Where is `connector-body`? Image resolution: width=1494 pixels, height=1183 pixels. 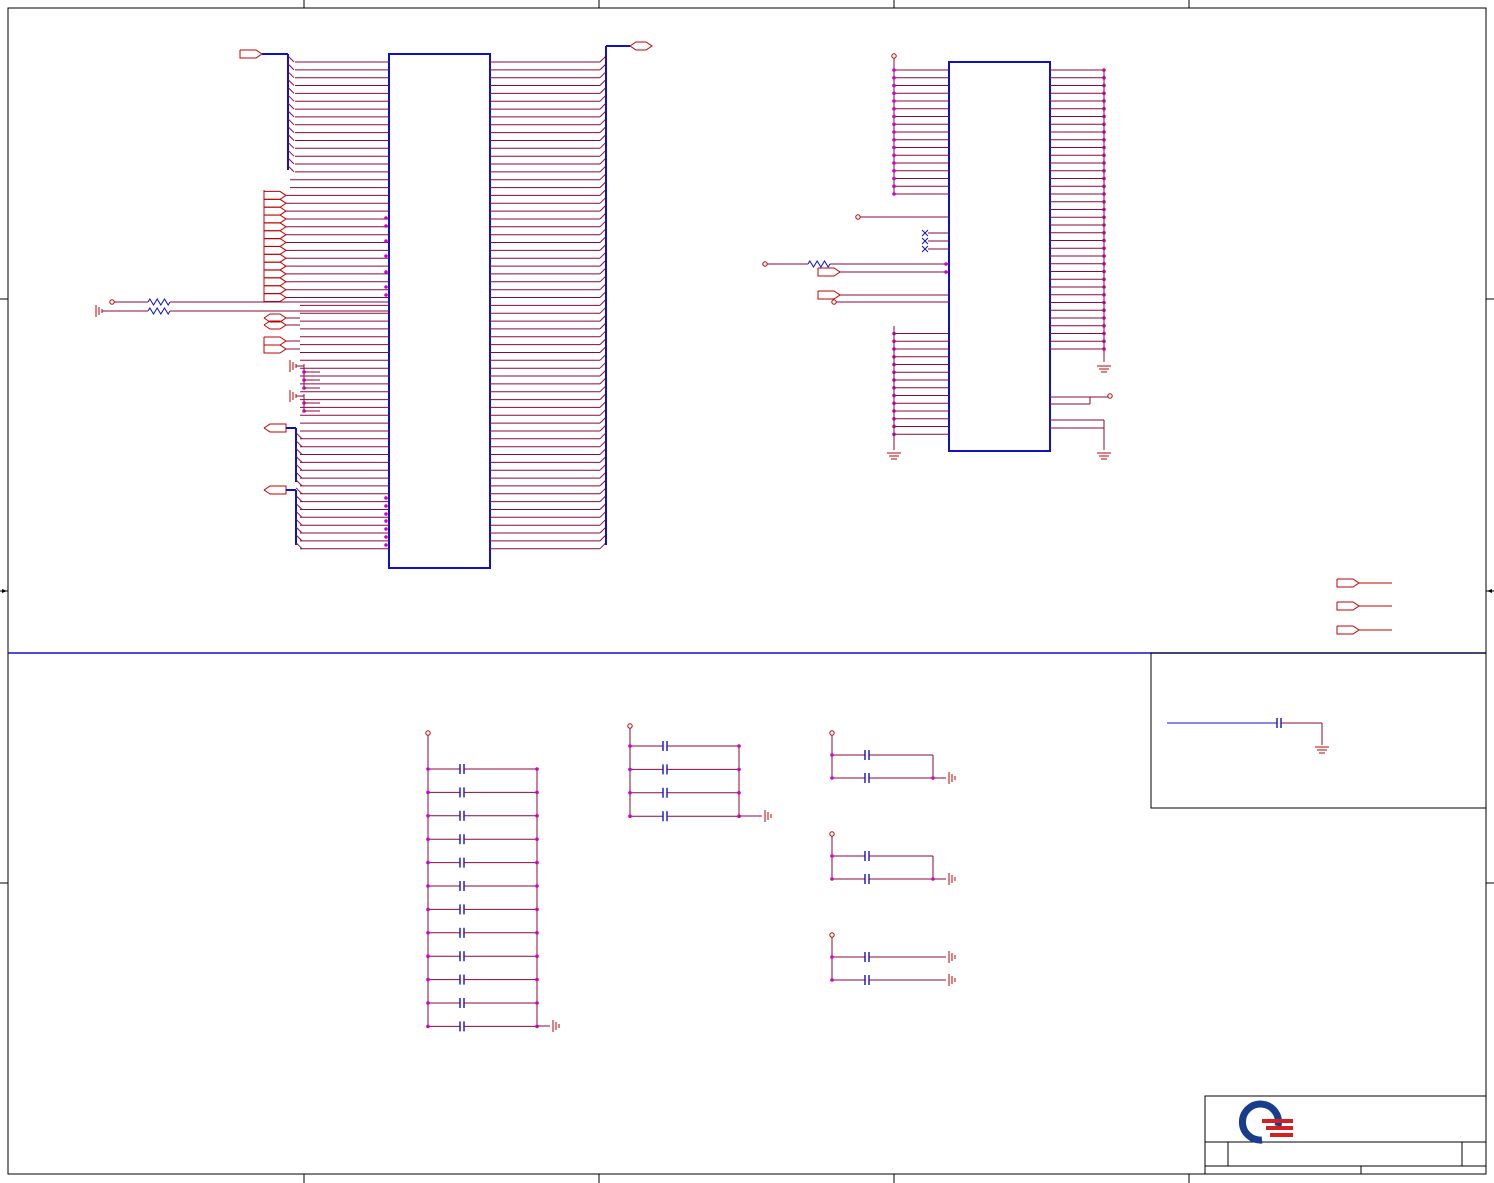 connector-body is located at coordinates (999, 256).